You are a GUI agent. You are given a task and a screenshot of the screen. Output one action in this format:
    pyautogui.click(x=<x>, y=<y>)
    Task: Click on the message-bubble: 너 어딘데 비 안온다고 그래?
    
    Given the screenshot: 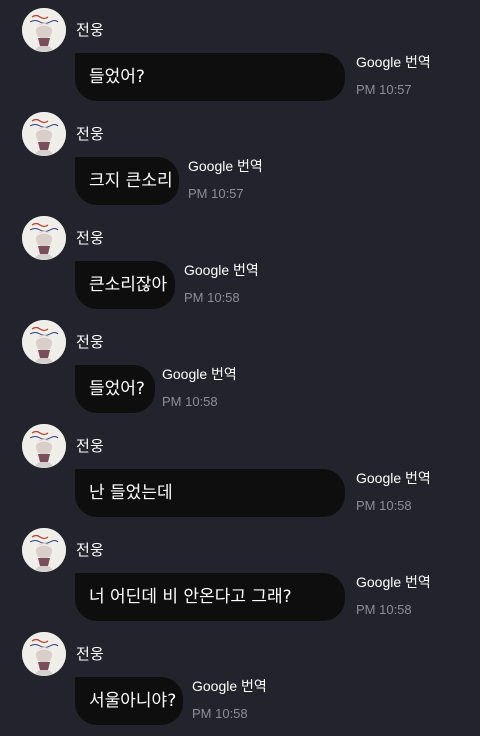 What is the action you would take?
    pyautogui.click(x=210, y=597)
    